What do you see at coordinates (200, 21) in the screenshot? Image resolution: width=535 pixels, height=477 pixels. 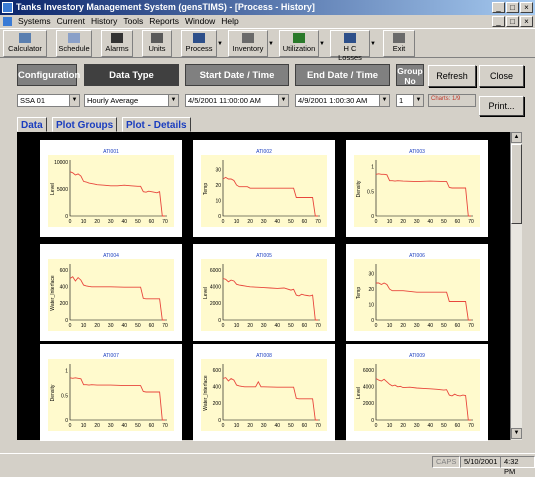 I see `menu-window: Window` at bounding box center [200, 21].